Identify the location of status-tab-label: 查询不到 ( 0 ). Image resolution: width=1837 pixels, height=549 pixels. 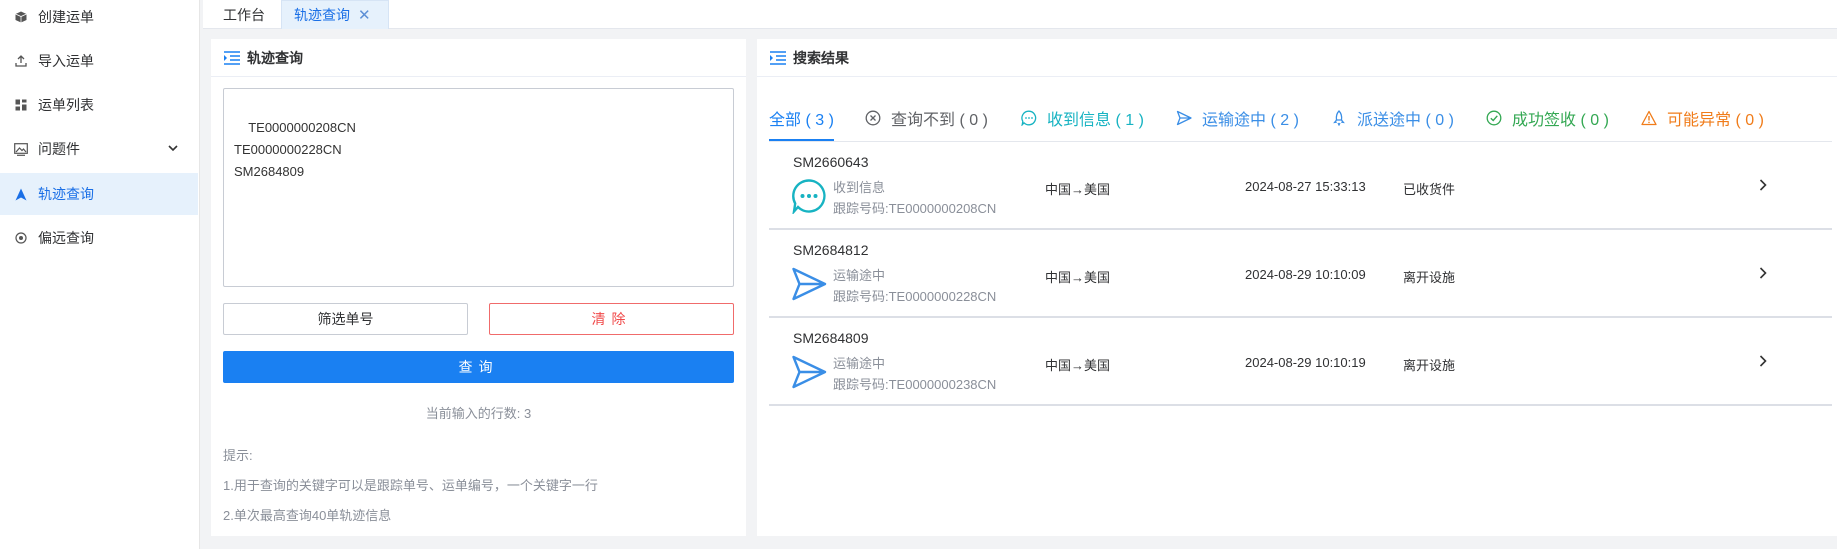
(939, 120).